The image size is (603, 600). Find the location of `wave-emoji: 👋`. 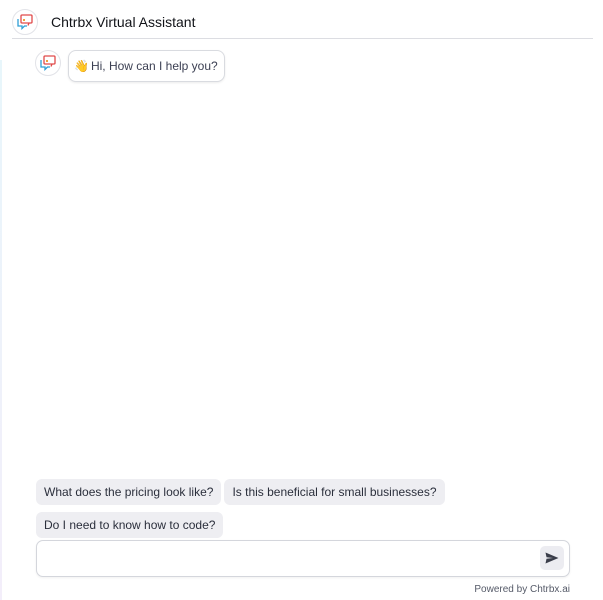

wave-emoji: 👋 is located at coordinates (81, 66).